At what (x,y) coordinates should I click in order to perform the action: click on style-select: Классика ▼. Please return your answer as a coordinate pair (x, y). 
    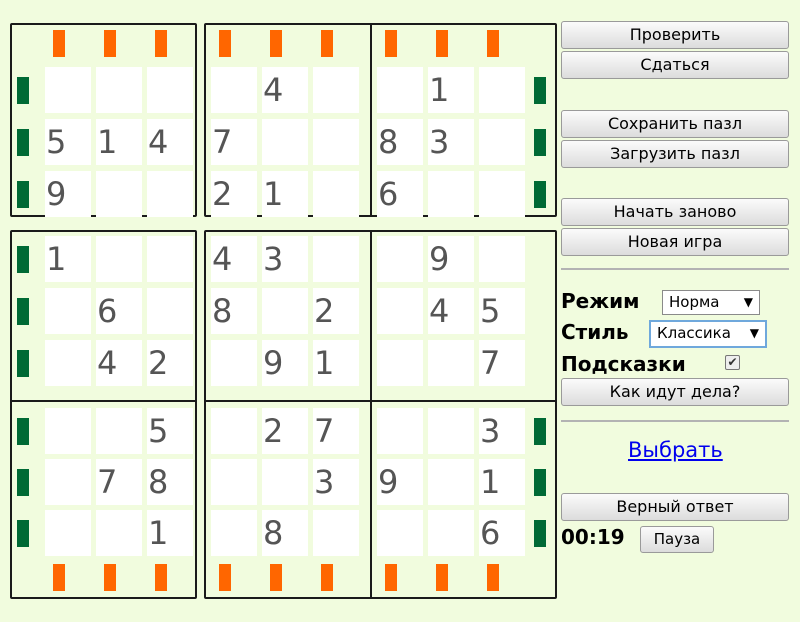
    Looking at the image, I should click on (708, 334).